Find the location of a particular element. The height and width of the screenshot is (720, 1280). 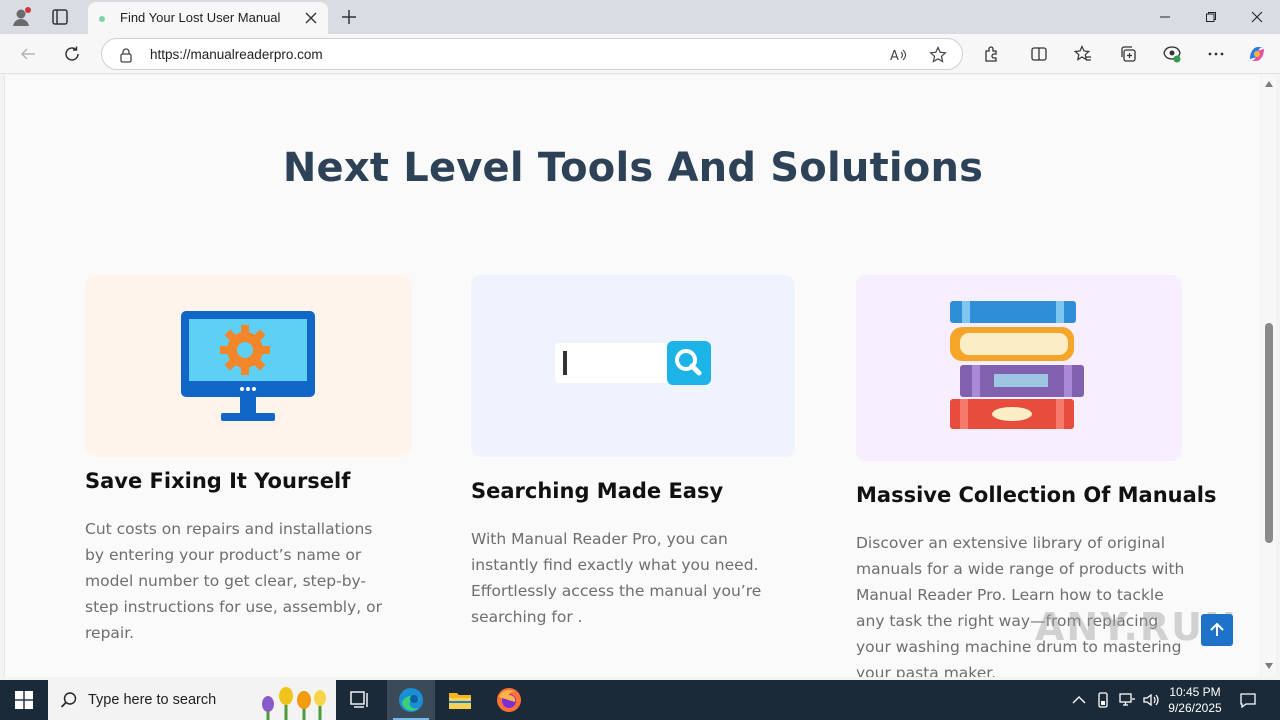

extensions-icon is located at coordinates (991, 54).